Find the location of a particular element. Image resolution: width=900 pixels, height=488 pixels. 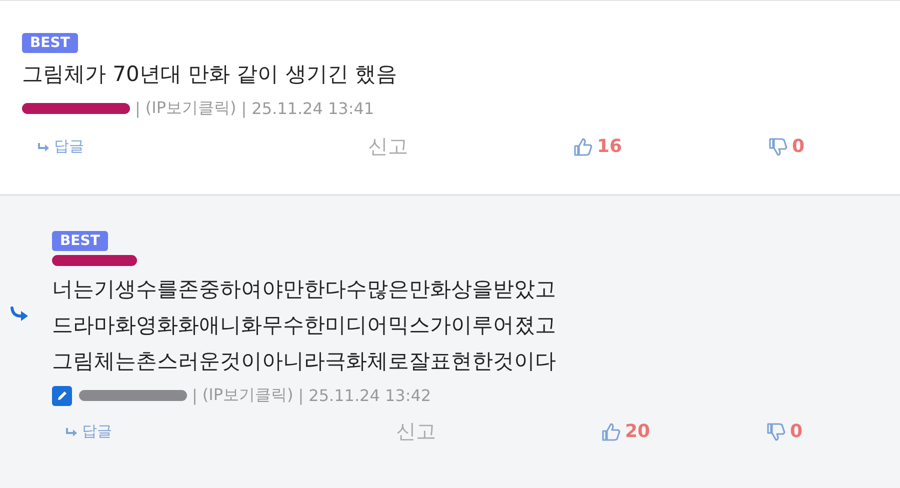

like-button: 20 is located at coordinates (625, 431).